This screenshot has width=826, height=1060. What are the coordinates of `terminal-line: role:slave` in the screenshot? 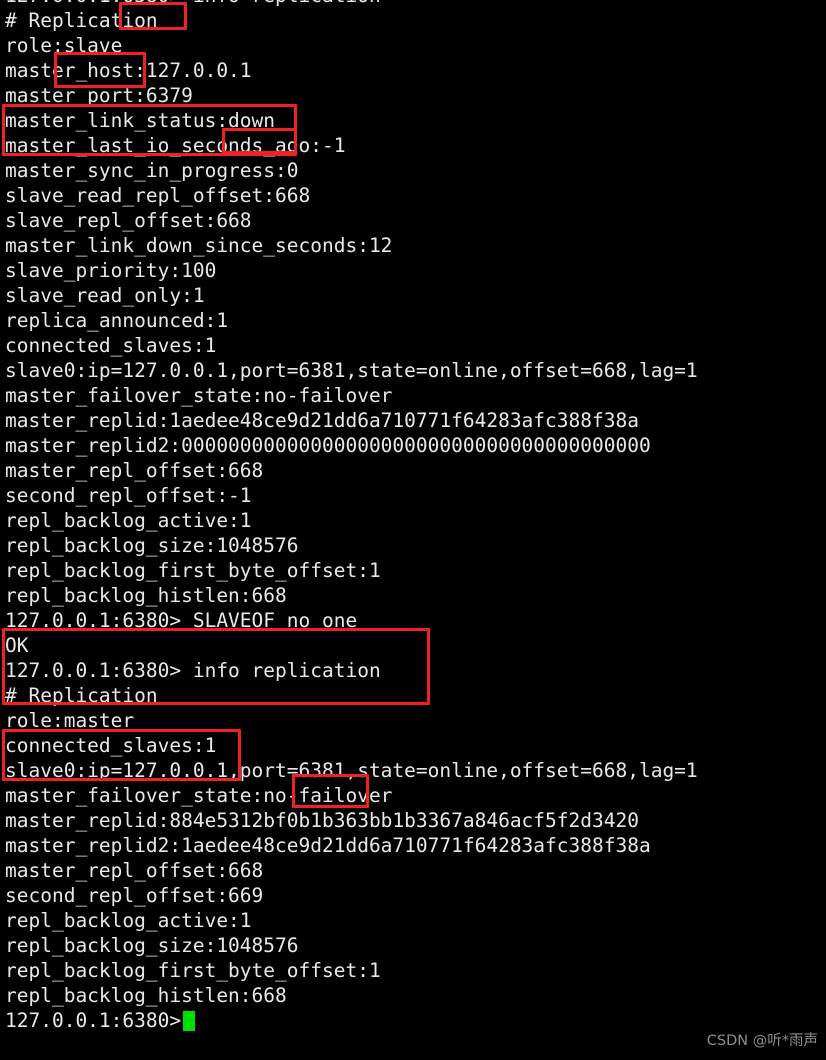 It's located at (64, 45).